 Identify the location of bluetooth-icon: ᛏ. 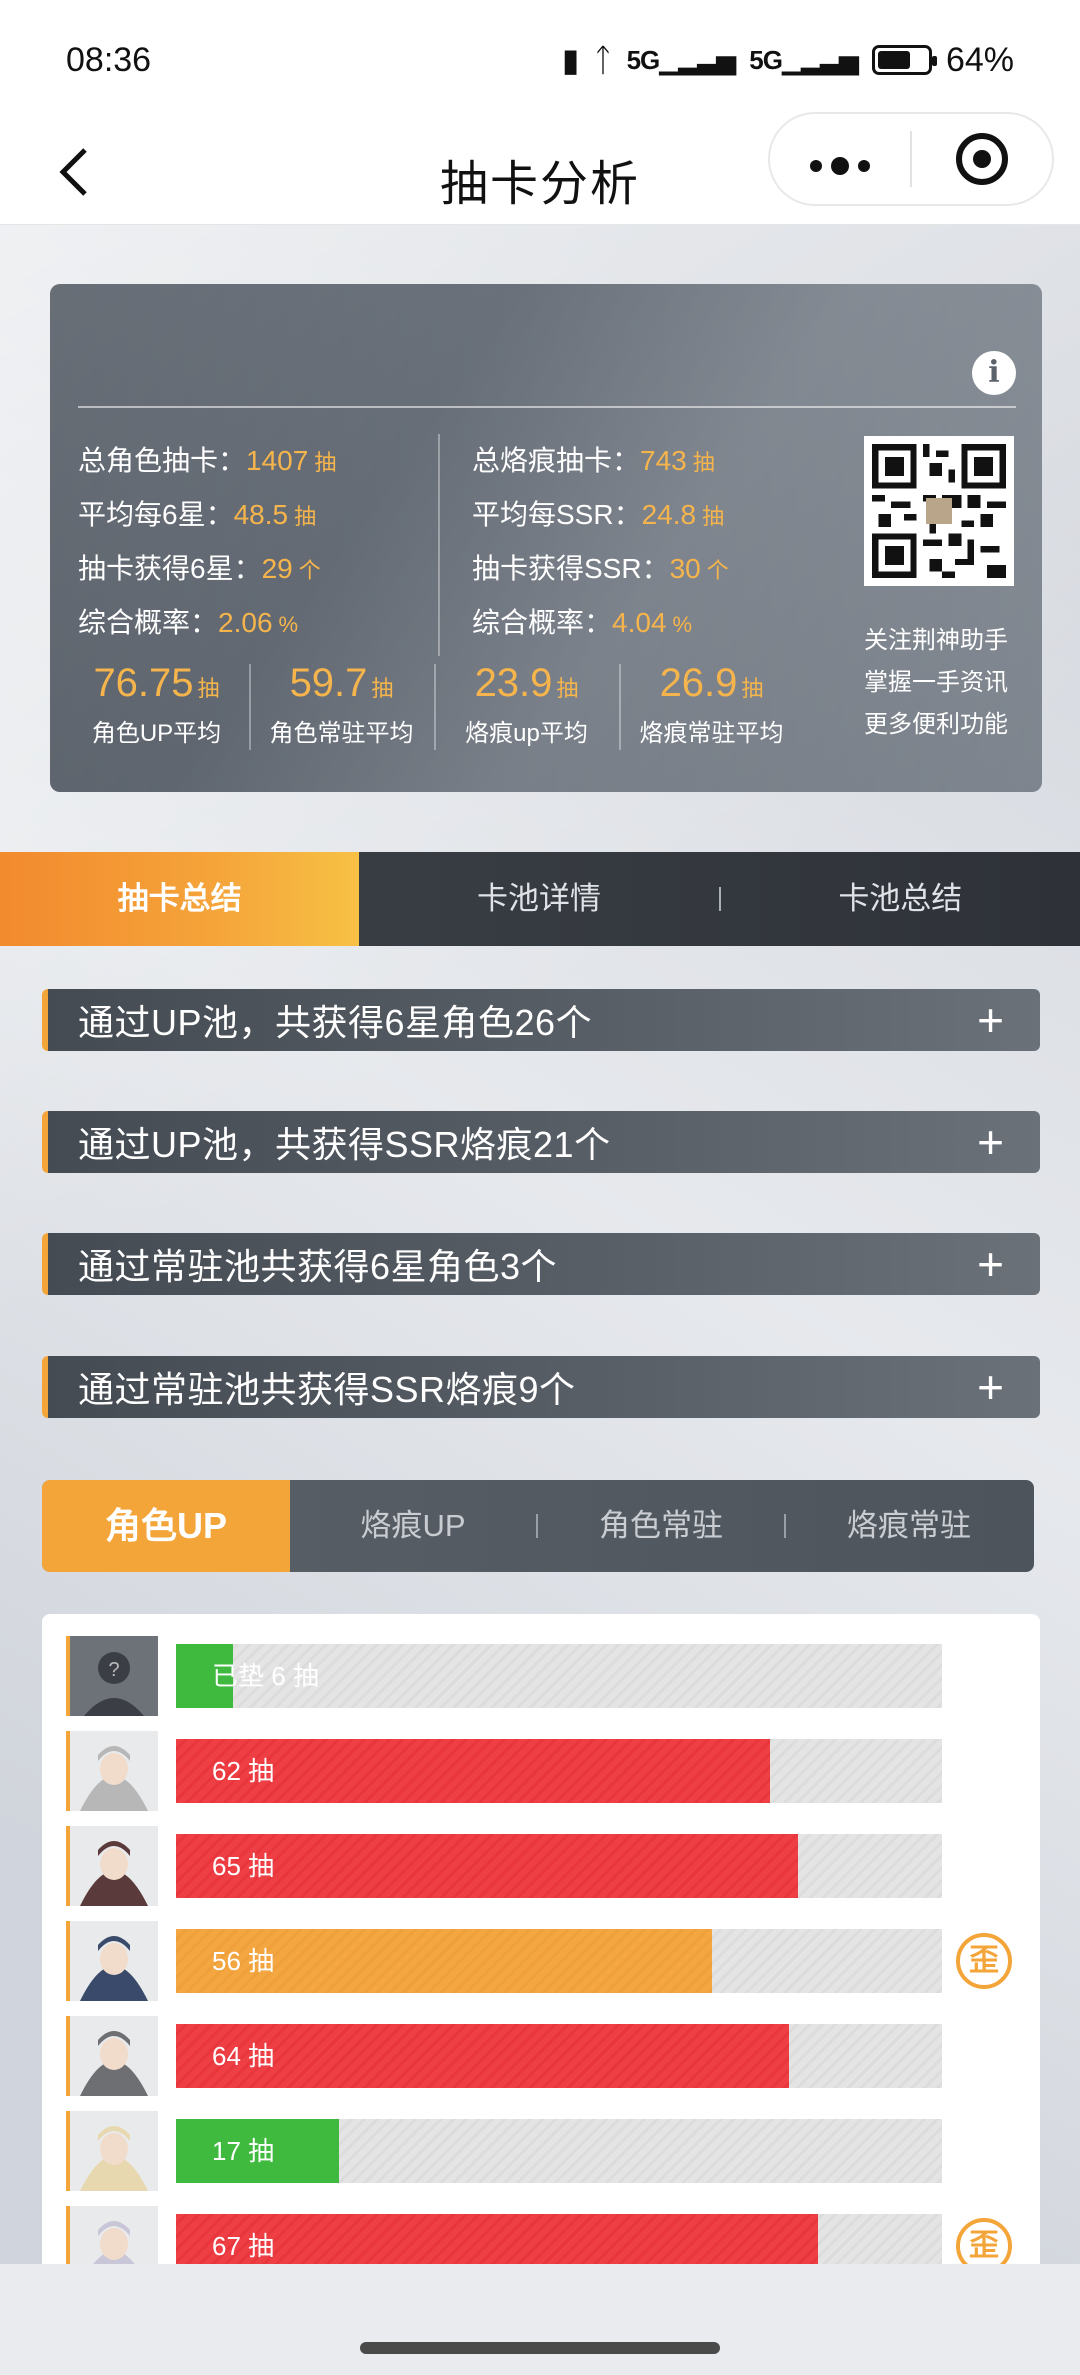
(603, 59).